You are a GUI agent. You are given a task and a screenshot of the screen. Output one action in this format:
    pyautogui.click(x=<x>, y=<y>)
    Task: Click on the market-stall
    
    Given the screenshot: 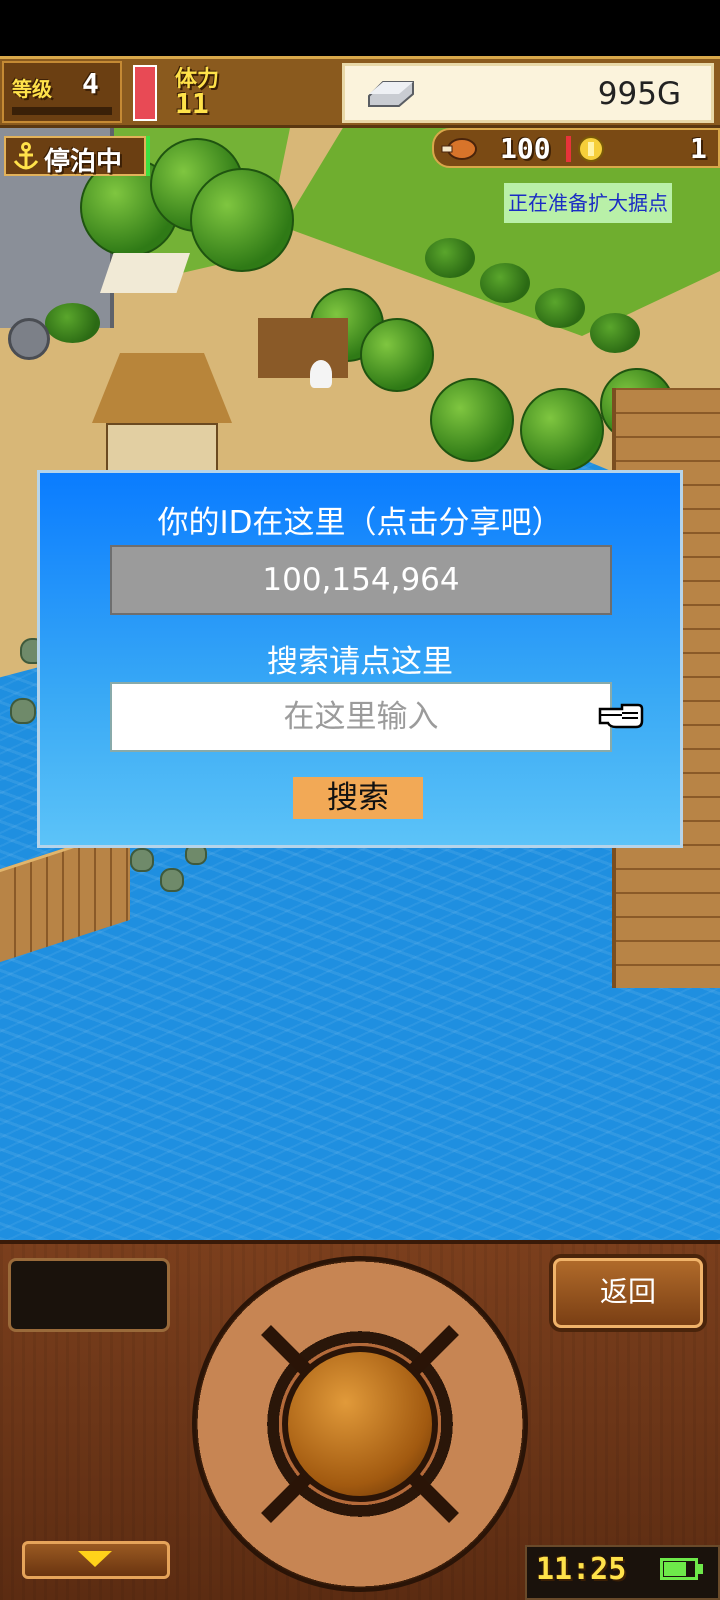 What is the action you would take?
    pyautogui.click(x=303, y=348)
    